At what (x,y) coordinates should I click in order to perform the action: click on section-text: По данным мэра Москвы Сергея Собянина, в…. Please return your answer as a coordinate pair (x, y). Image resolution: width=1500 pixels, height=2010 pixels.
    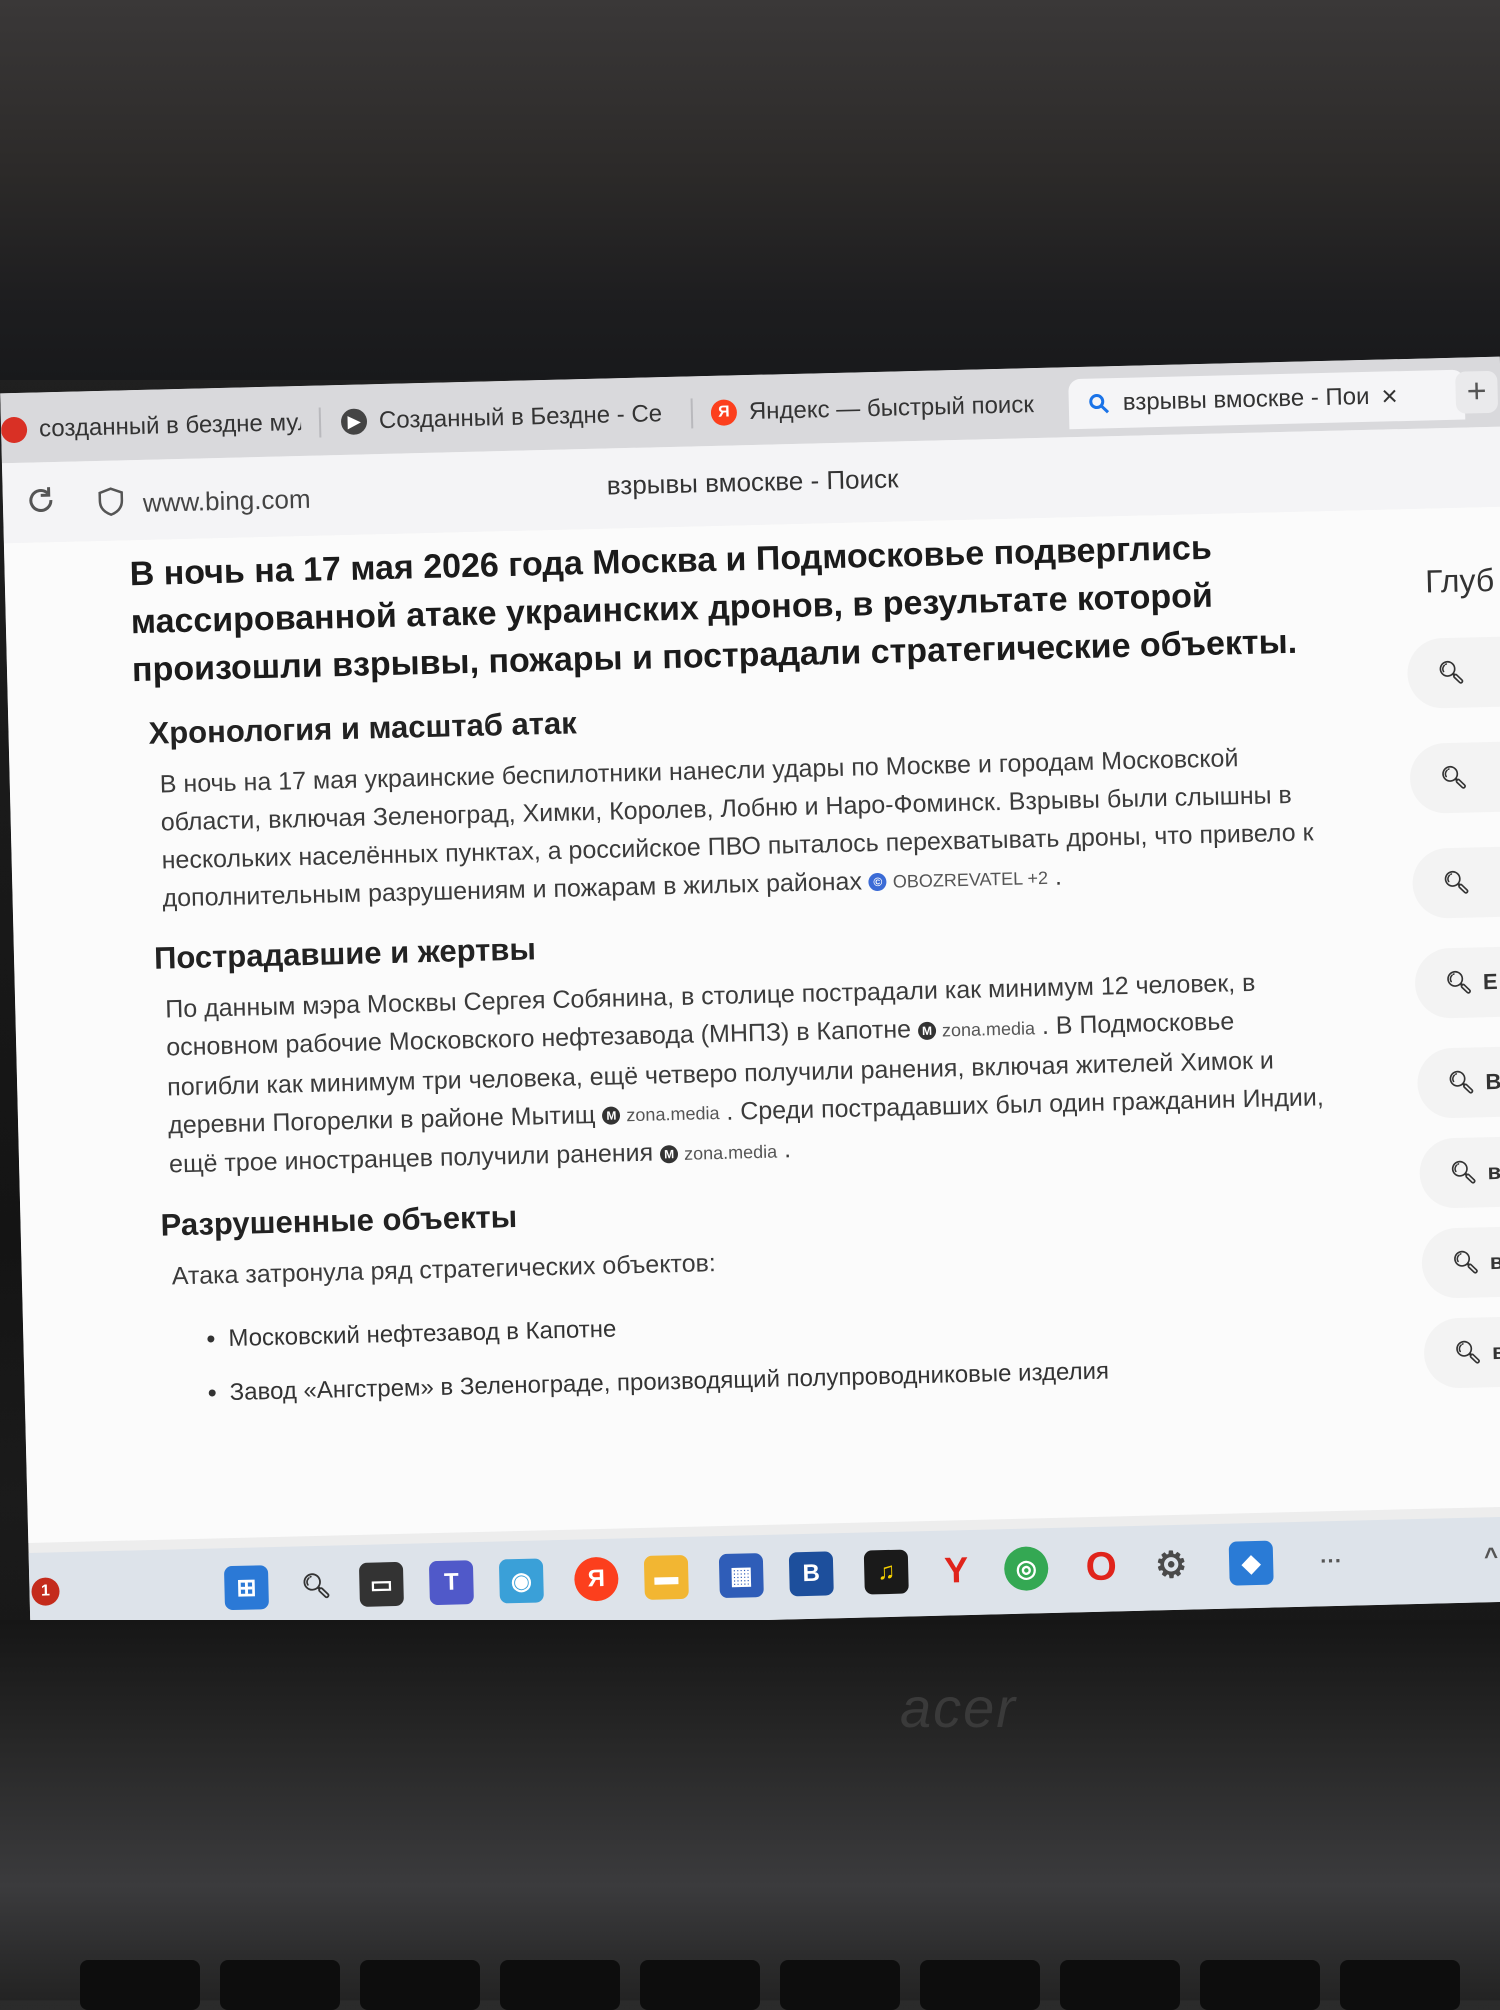
    Looking at the image, I should click on (744, 1074).